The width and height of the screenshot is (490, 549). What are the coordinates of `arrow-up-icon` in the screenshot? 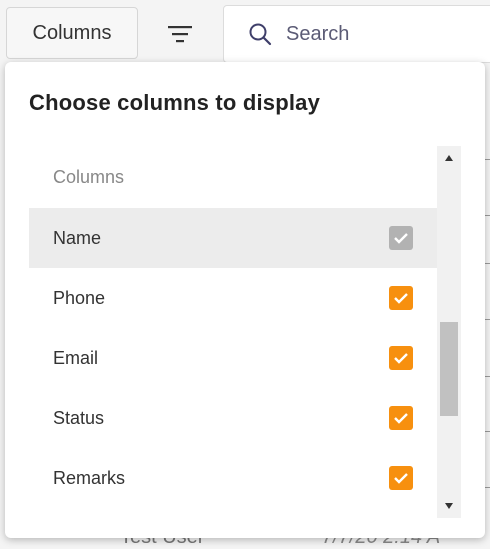 It's located at (449, 158).